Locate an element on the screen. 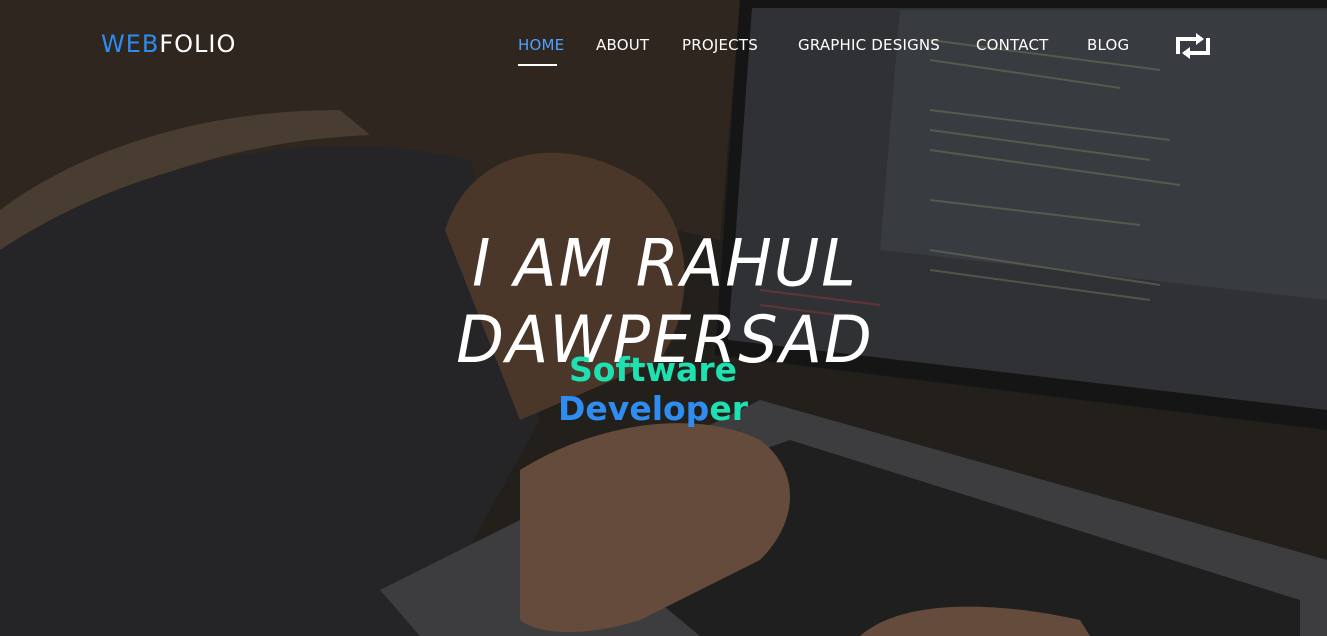  hero-subtitle: Software Developer is located at coordinates (653, 389).